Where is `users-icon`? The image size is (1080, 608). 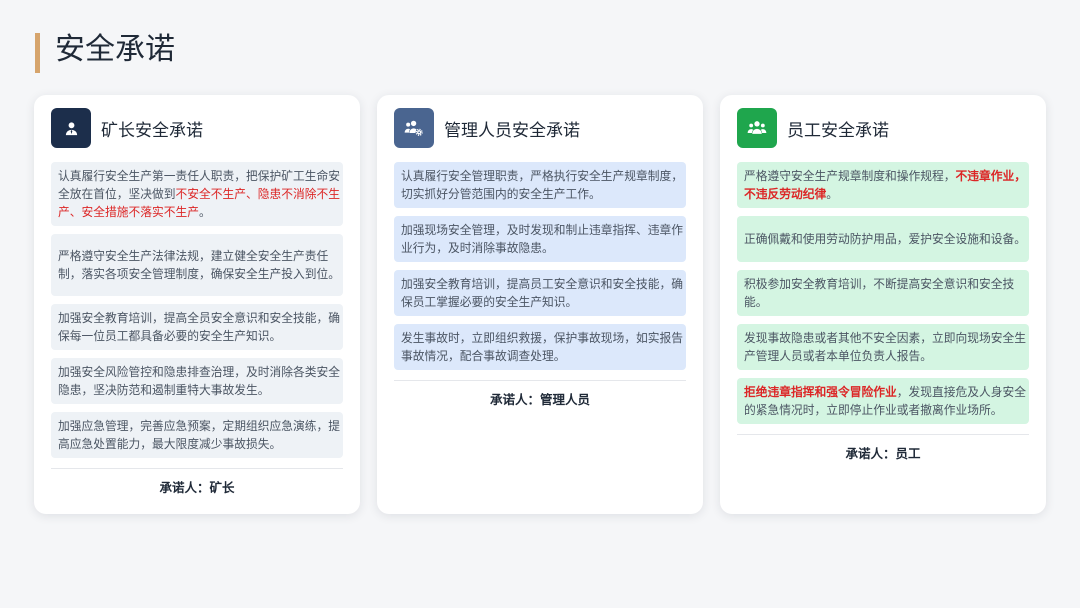 users-icon is located at coordinates (757, 128).